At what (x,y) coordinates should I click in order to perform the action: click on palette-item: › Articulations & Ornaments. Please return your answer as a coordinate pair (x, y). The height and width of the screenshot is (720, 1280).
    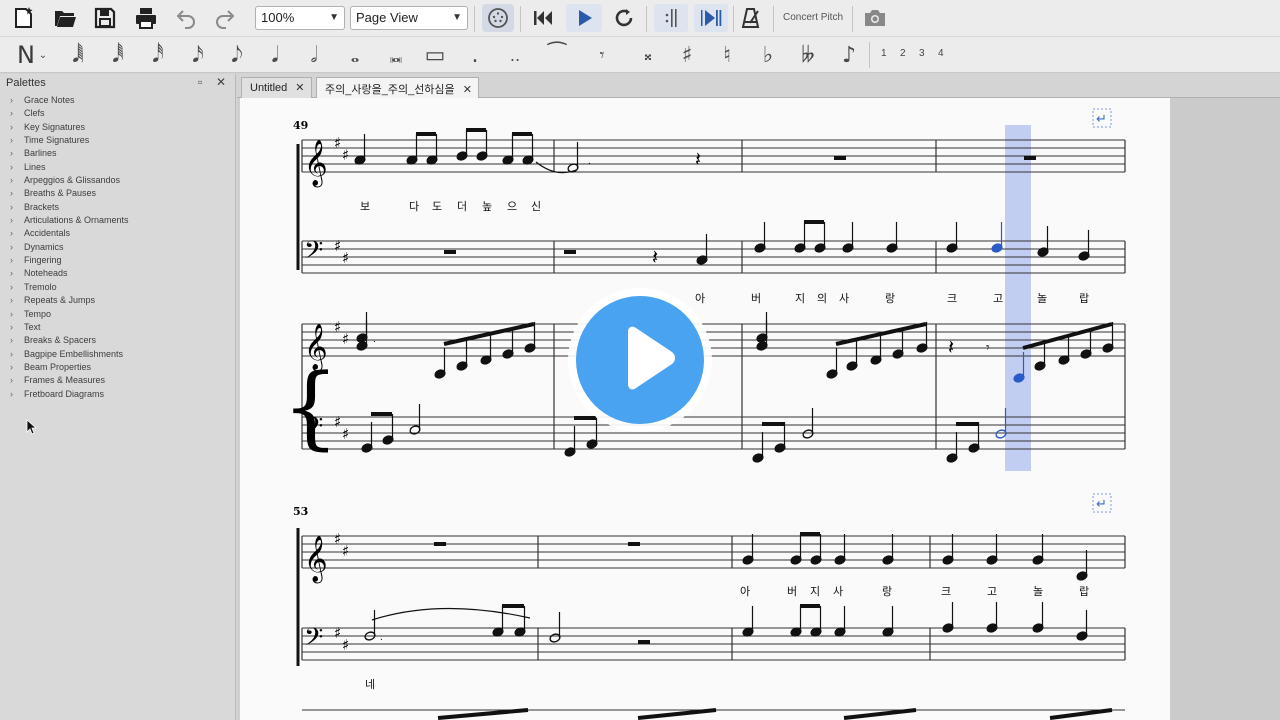
    Looking at the image, I should click on (69, 220).